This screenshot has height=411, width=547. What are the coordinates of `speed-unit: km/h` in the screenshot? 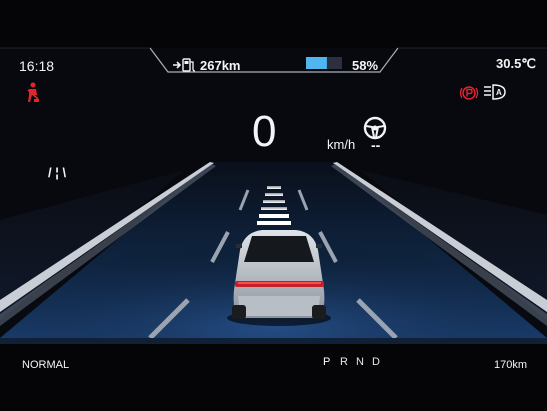 It's located at (341, 144).